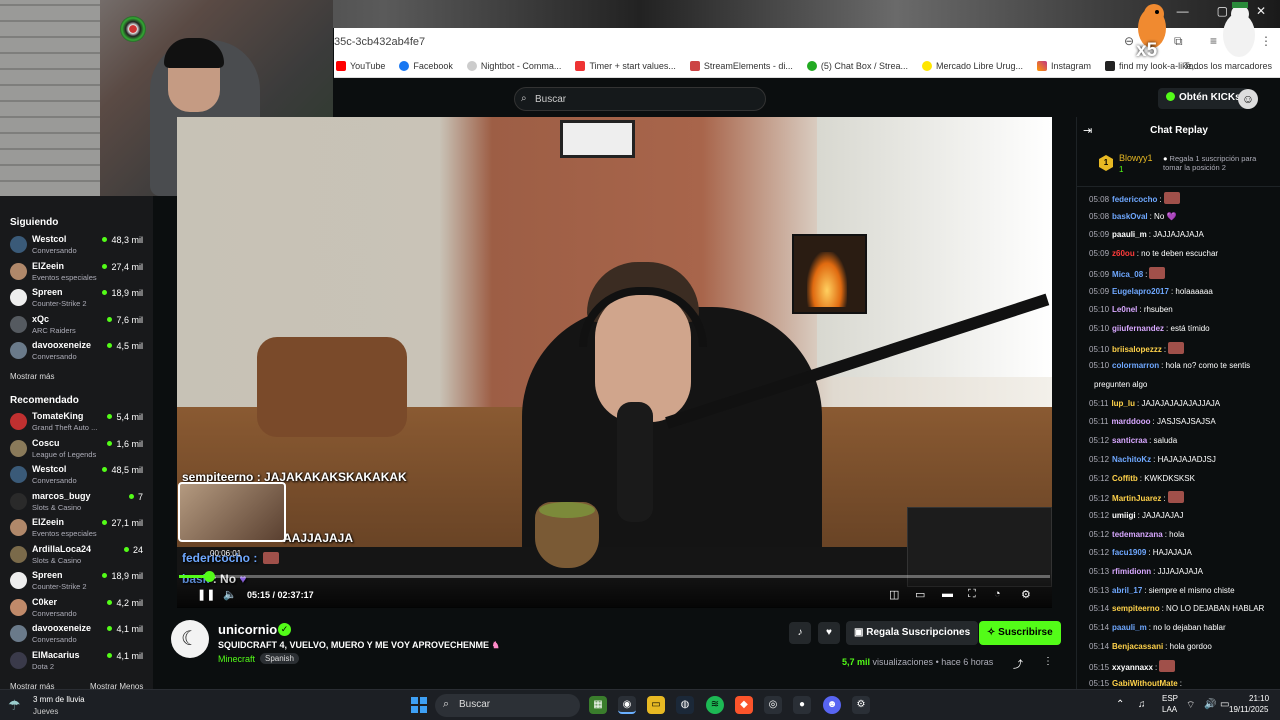 The image size is (1280, 720). What do you see at coordinates (1018, 663) in the screenshot?
I see `share-icon: ⤴` at bounding box center [1018, 663].